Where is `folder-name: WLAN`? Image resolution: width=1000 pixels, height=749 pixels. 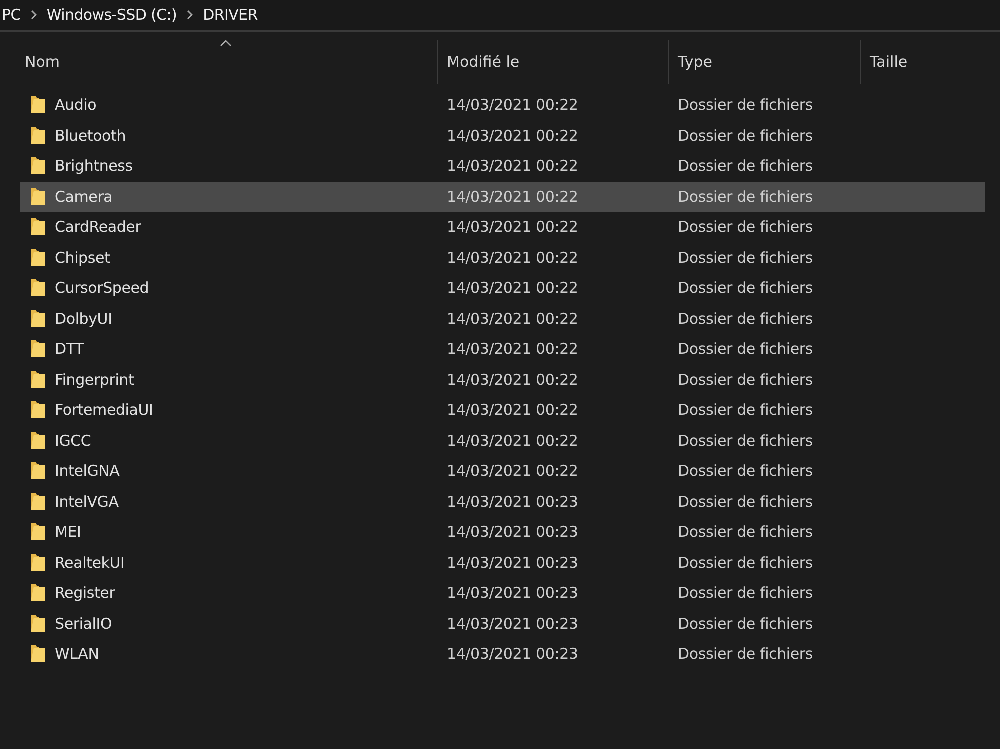 folder-name: WLAN is located at coordinates (77, 654).